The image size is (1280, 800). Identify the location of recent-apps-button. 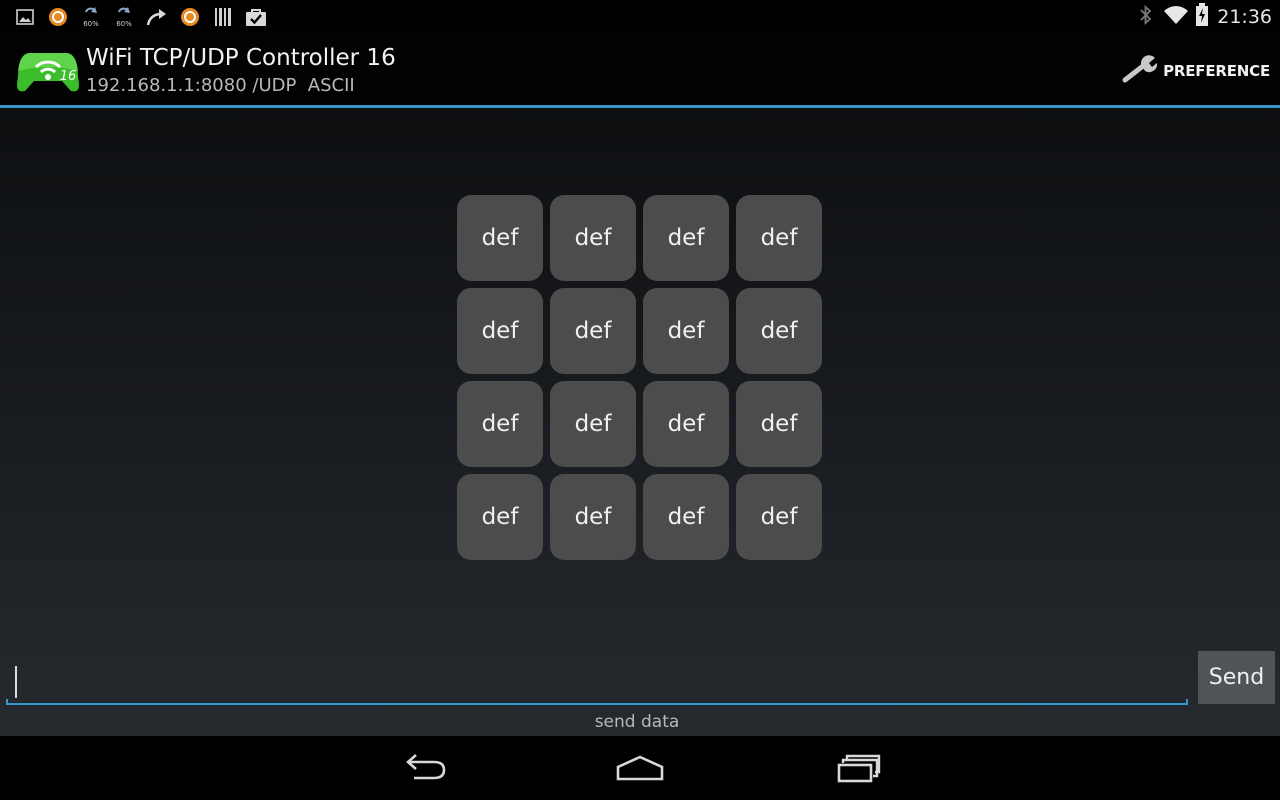
(858, 768).